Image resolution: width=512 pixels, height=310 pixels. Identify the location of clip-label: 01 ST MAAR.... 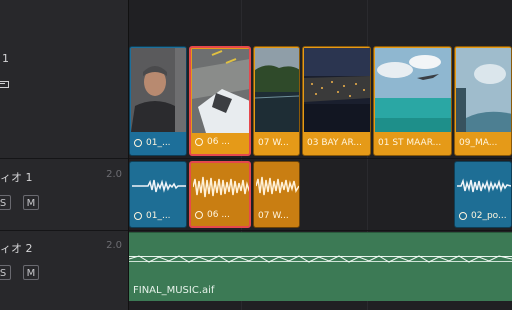
(410, 143).